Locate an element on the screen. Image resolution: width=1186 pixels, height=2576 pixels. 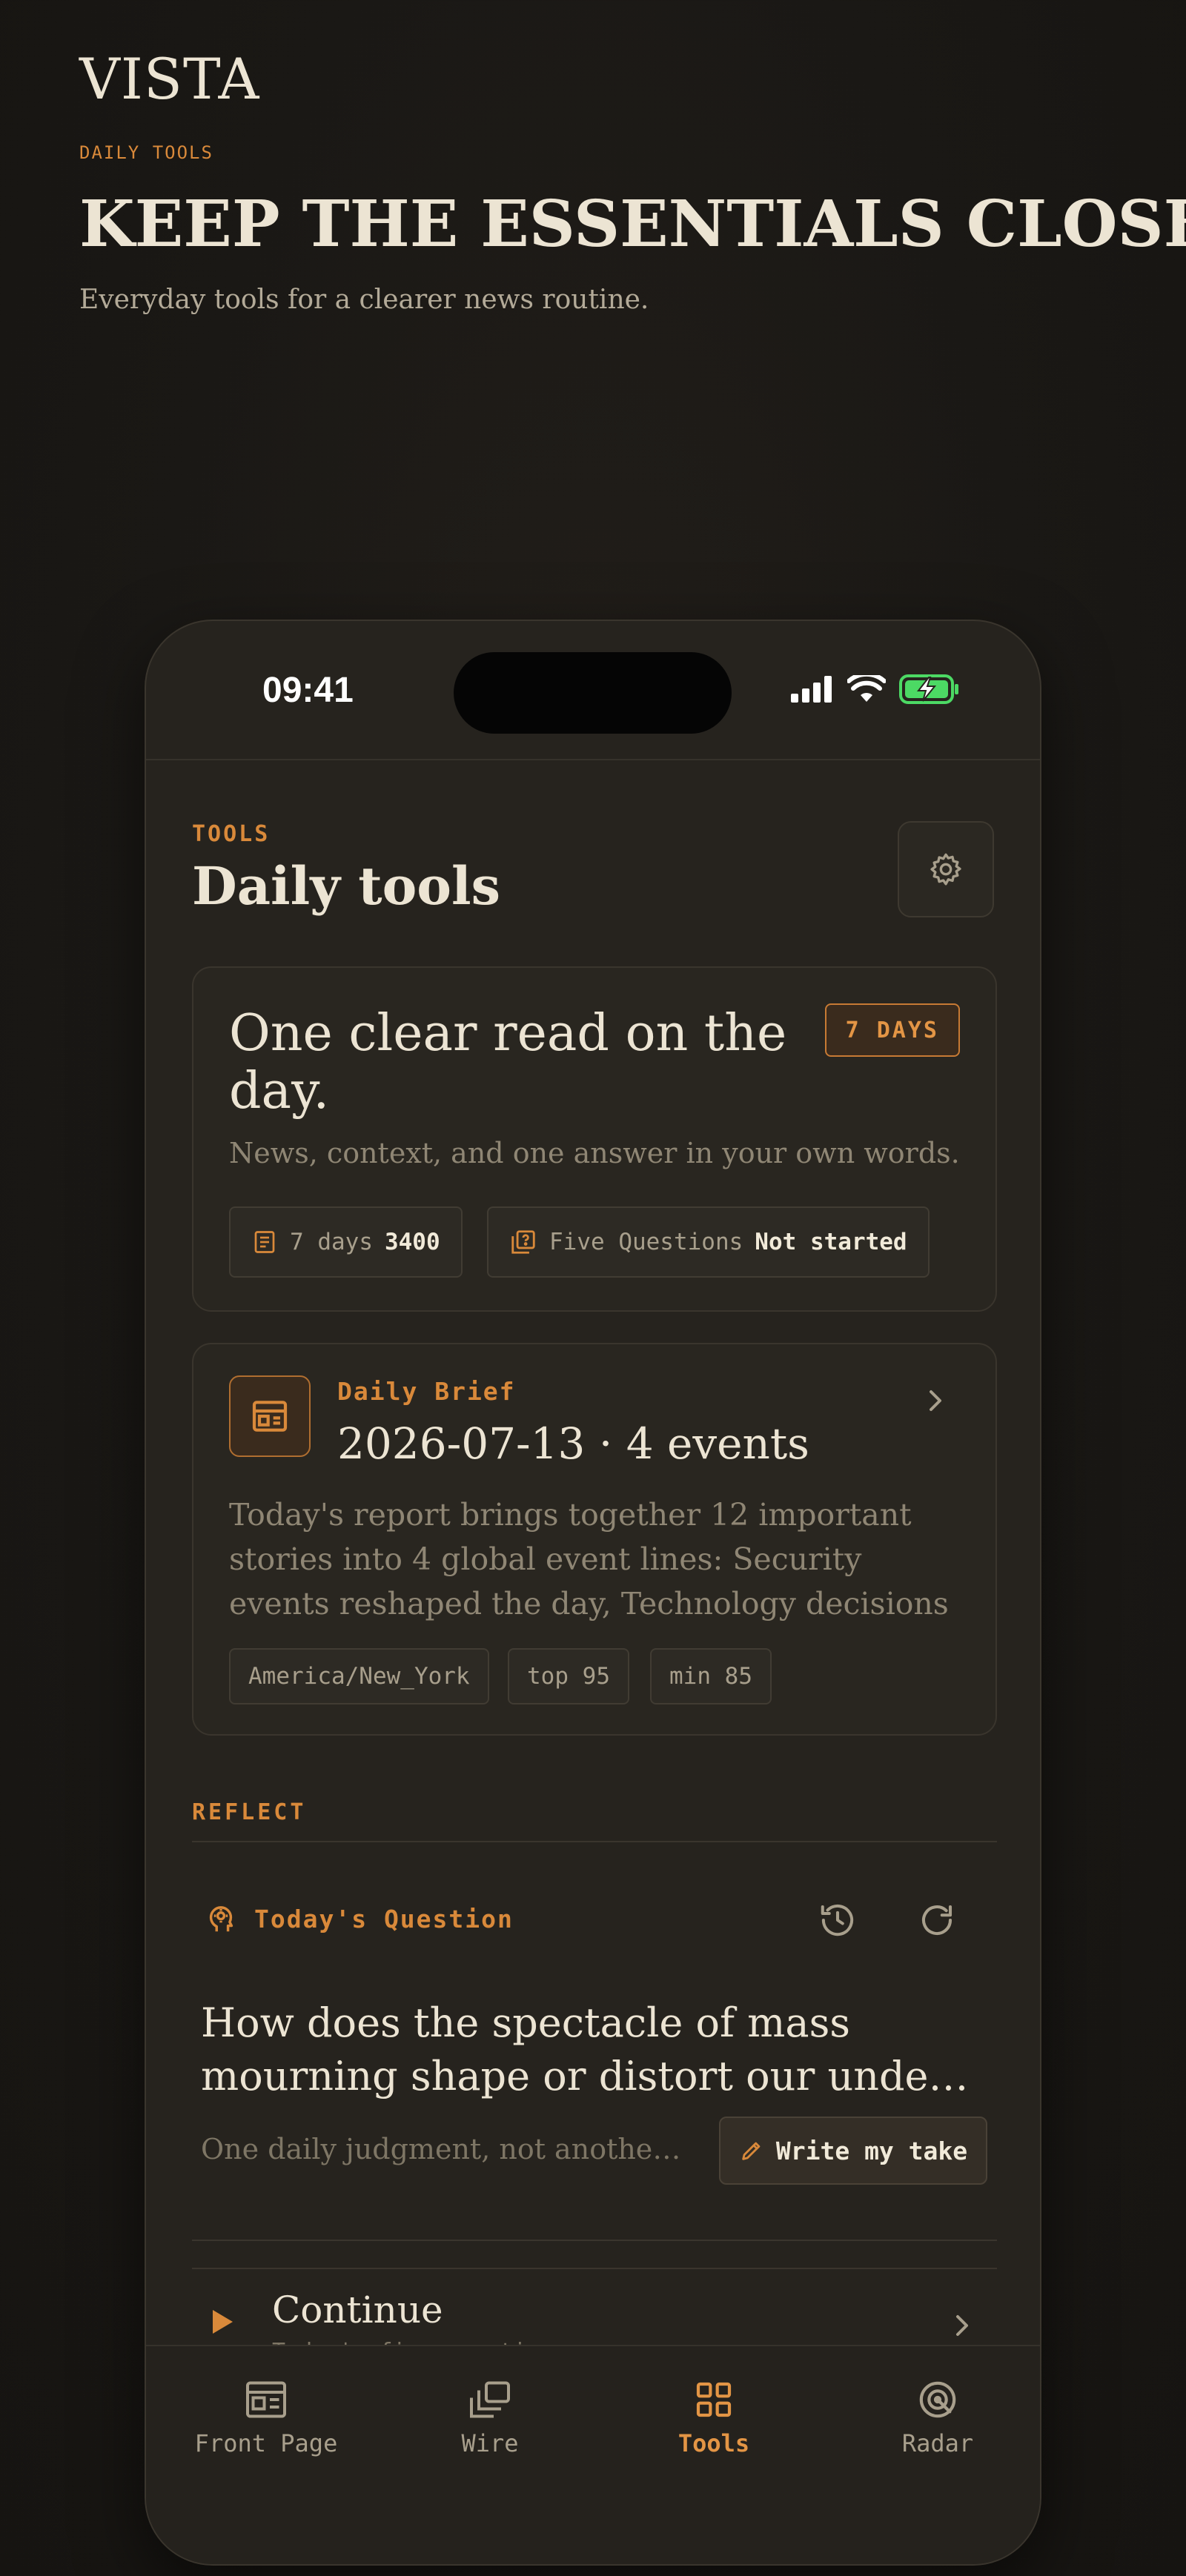
settings-button is located at coordinates (946, 869).